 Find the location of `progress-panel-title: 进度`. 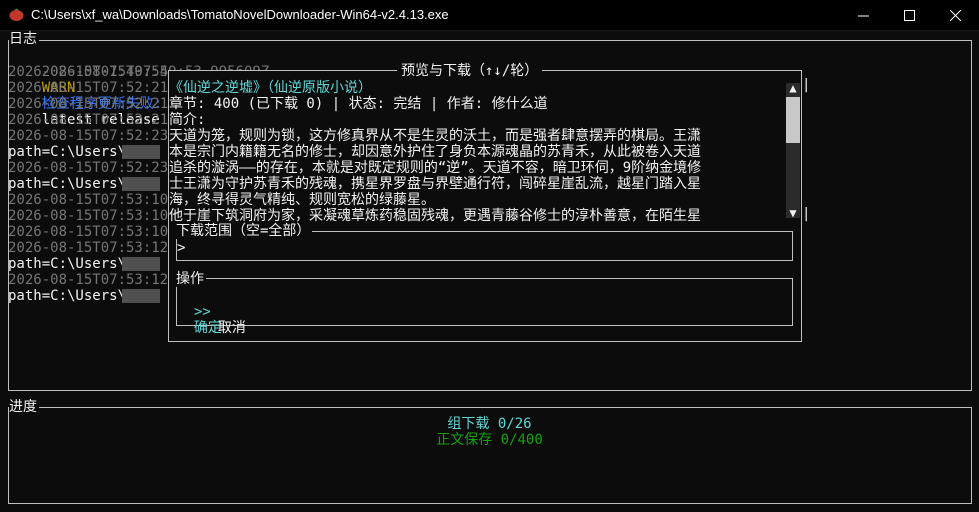

progress-panel-title: 进度 is located at coordinates (24, 407).